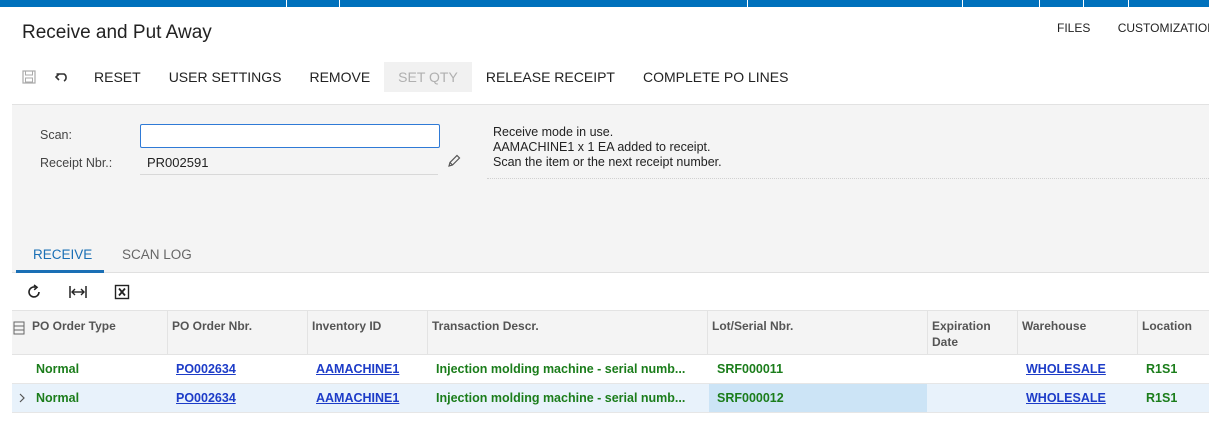 Image resolution: width=1209 pixels, height=445 pixels. What do you see at coordinates (117, 77) in the screenshot?
I see `reset-button: RESET` at bounding box center [117, 77].